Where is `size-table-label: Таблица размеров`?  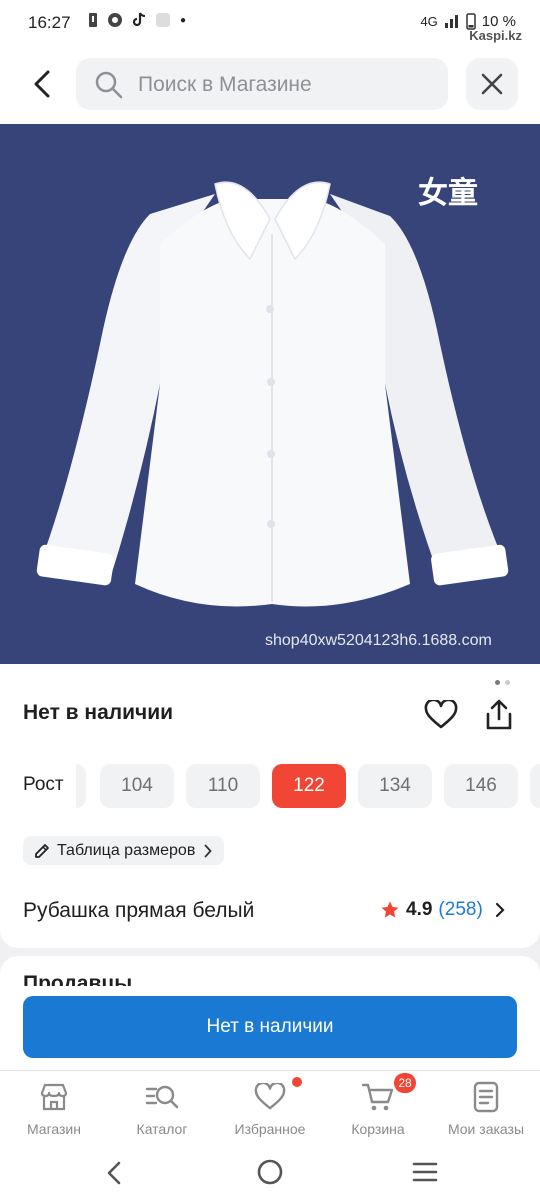
size-table-label: Таблица размеров is located at coordinates (126, 850).